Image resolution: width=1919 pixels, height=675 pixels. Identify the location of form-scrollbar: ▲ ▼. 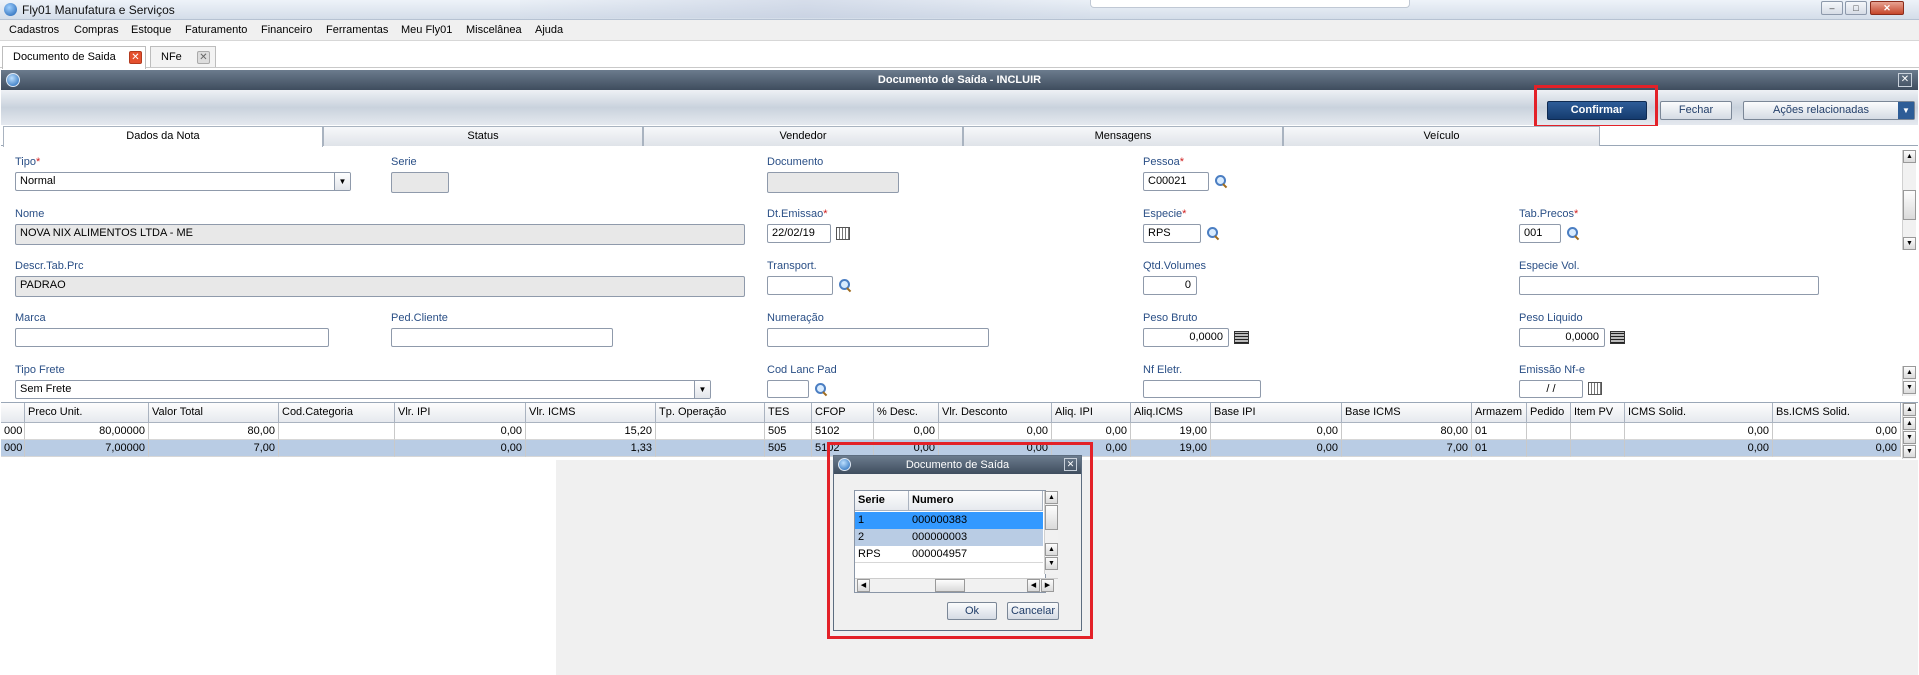
(1909, 200).